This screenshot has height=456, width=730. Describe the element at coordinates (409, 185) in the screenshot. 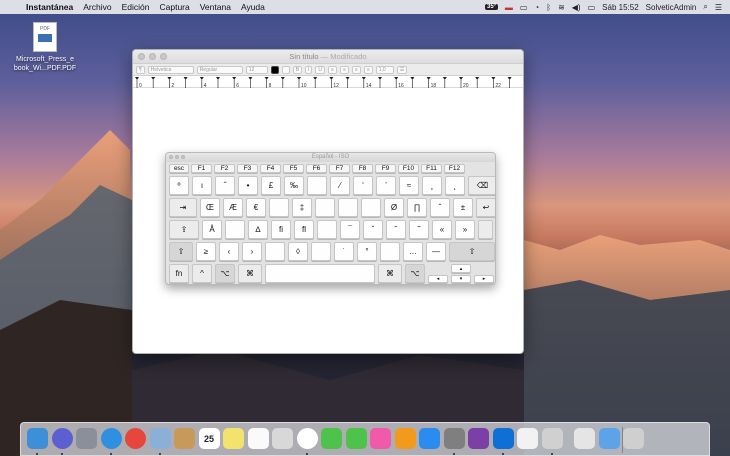

I see `keyboard-key: ≈` at that location.